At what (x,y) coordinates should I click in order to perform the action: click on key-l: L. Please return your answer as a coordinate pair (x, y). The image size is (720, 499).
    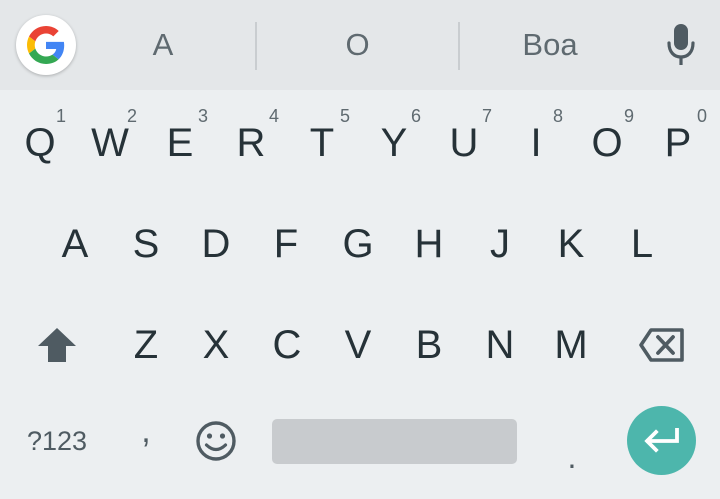
    Looking at the image, I should click on (642, 244).